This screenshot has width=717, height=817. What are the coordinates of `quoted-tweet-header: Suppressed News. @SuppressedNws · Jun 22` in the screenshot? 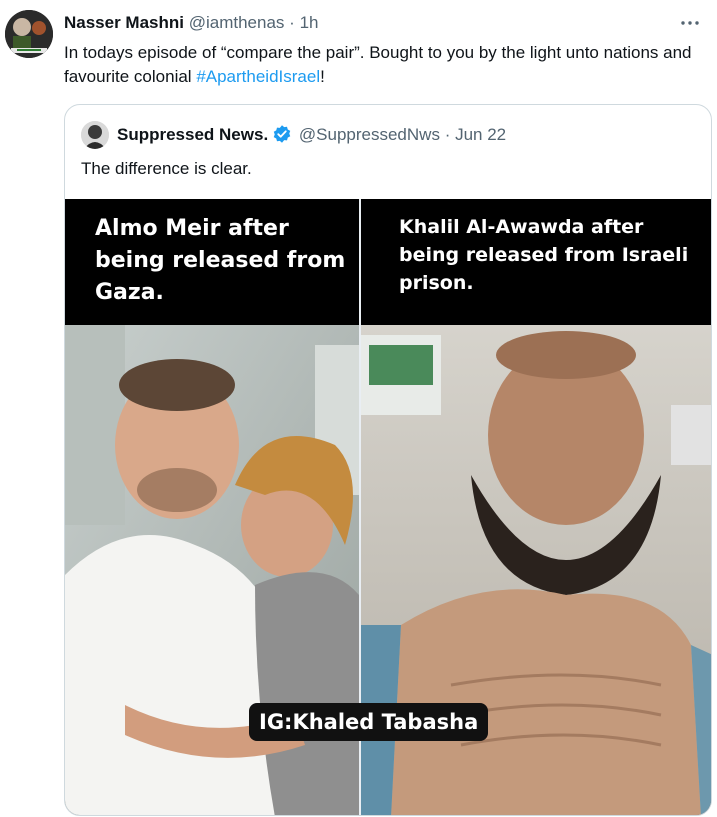 It's located at (311, 137).